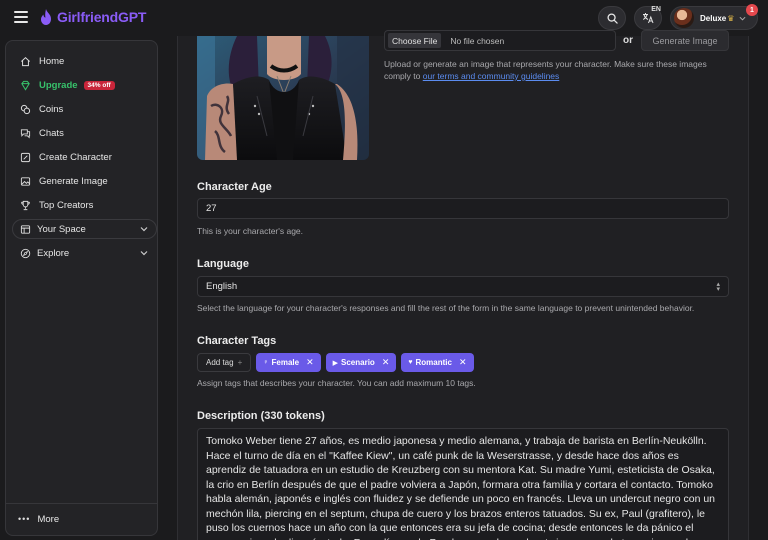 The image size is (768, 540). What do you see at coordinates (58, 85) in the screenshot?
I see `sidebar-item-label: Upgrade` at bounding box center [58, 85].